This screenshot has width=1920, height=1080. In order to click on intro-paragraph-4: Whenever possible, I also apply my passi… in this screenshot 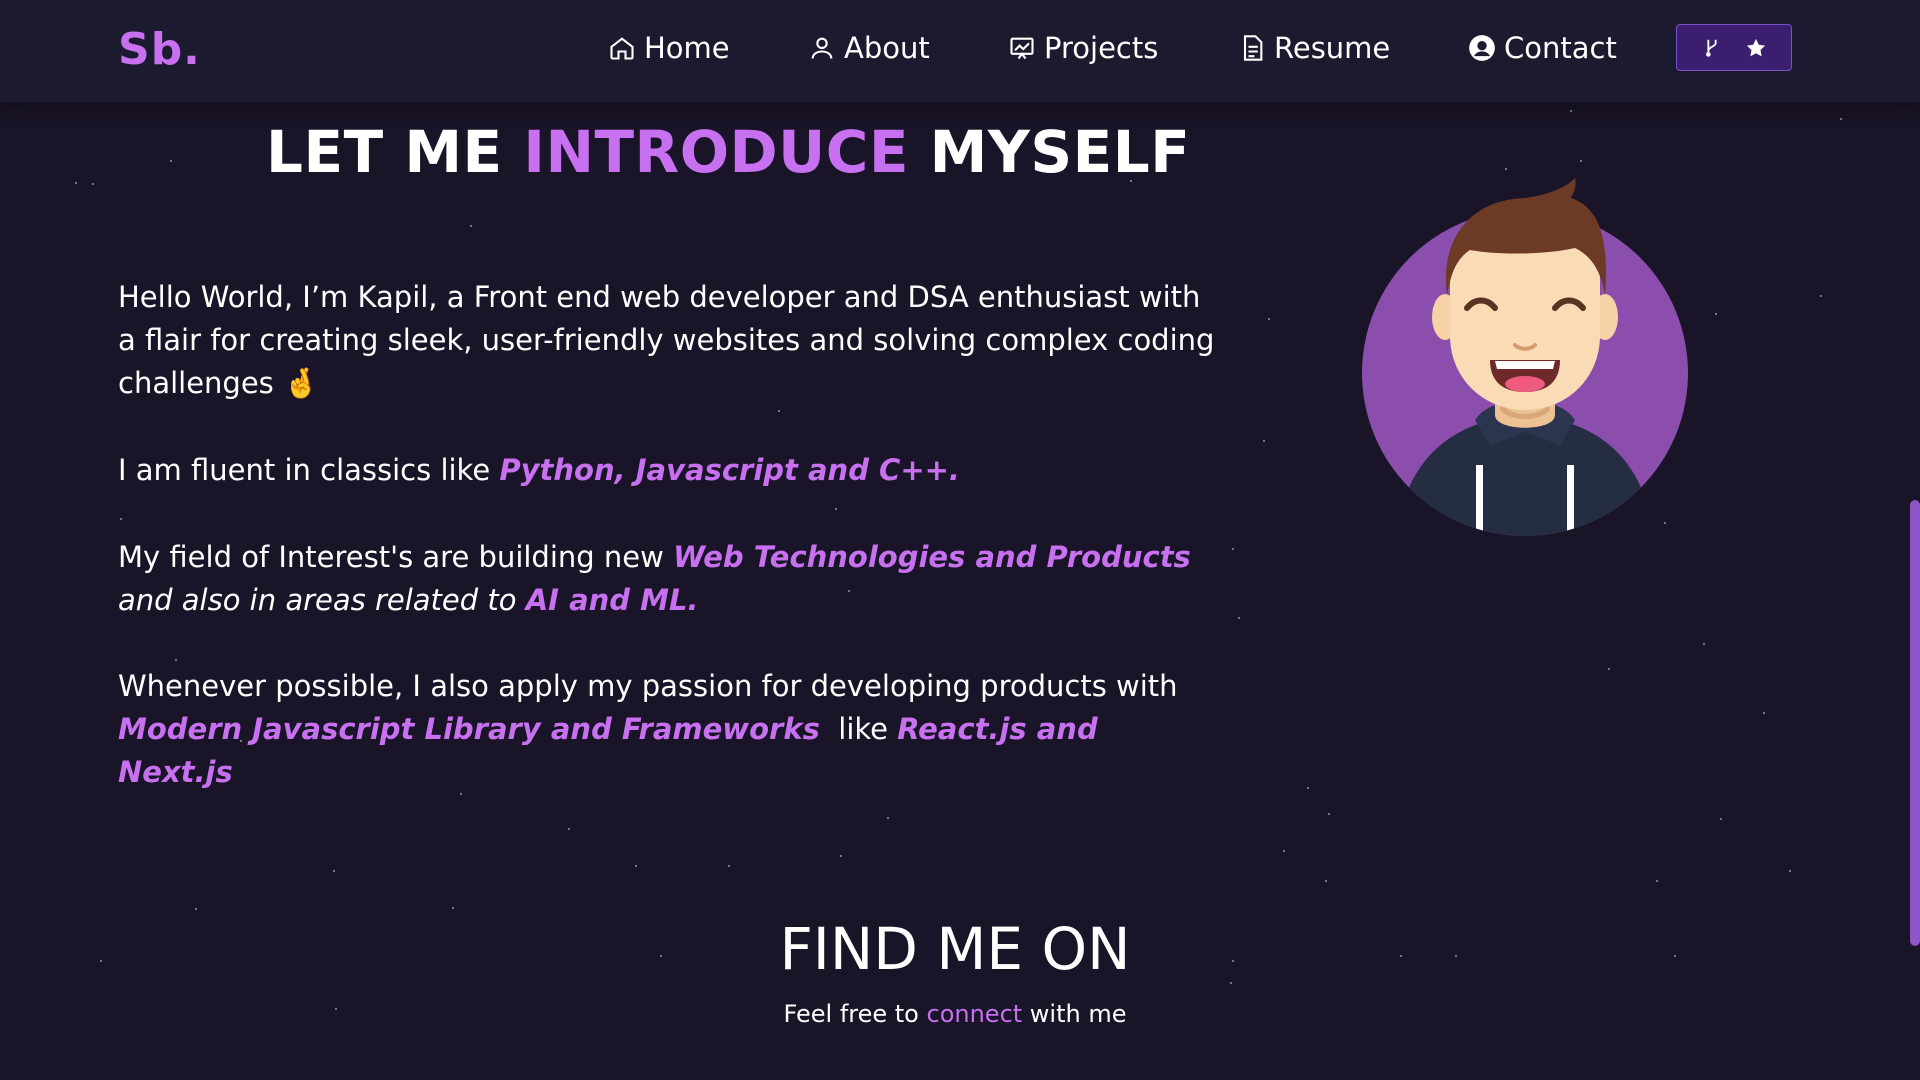, I will do `click(668, 729)`.